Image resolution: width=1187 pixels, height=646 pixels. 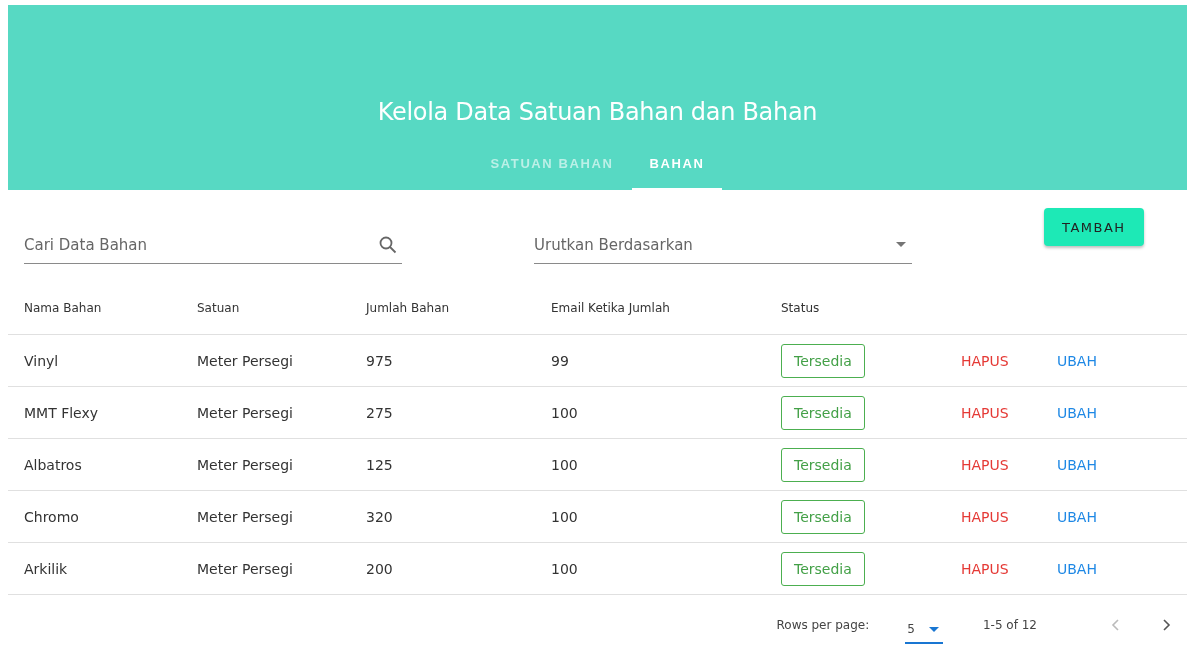 I want to click on table-cell-text: 99, so click(x=560, y=360).